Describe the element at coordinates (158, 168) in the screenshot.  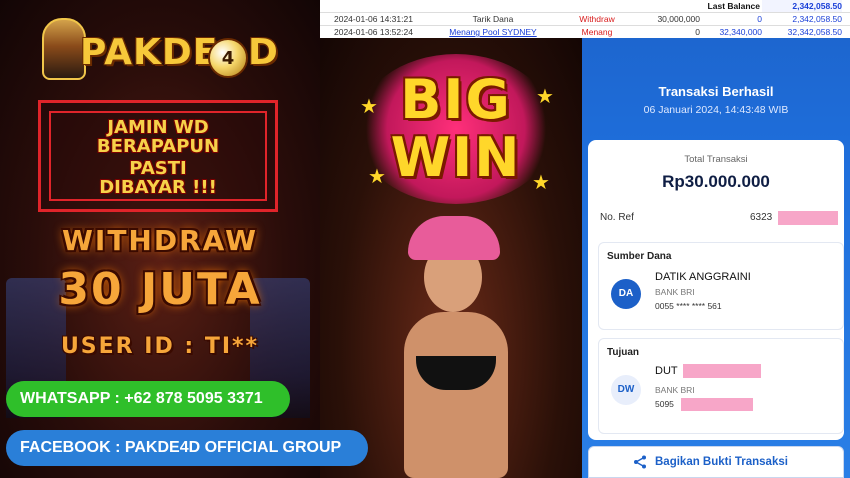
I see `banner-line: PASTI` at that location.